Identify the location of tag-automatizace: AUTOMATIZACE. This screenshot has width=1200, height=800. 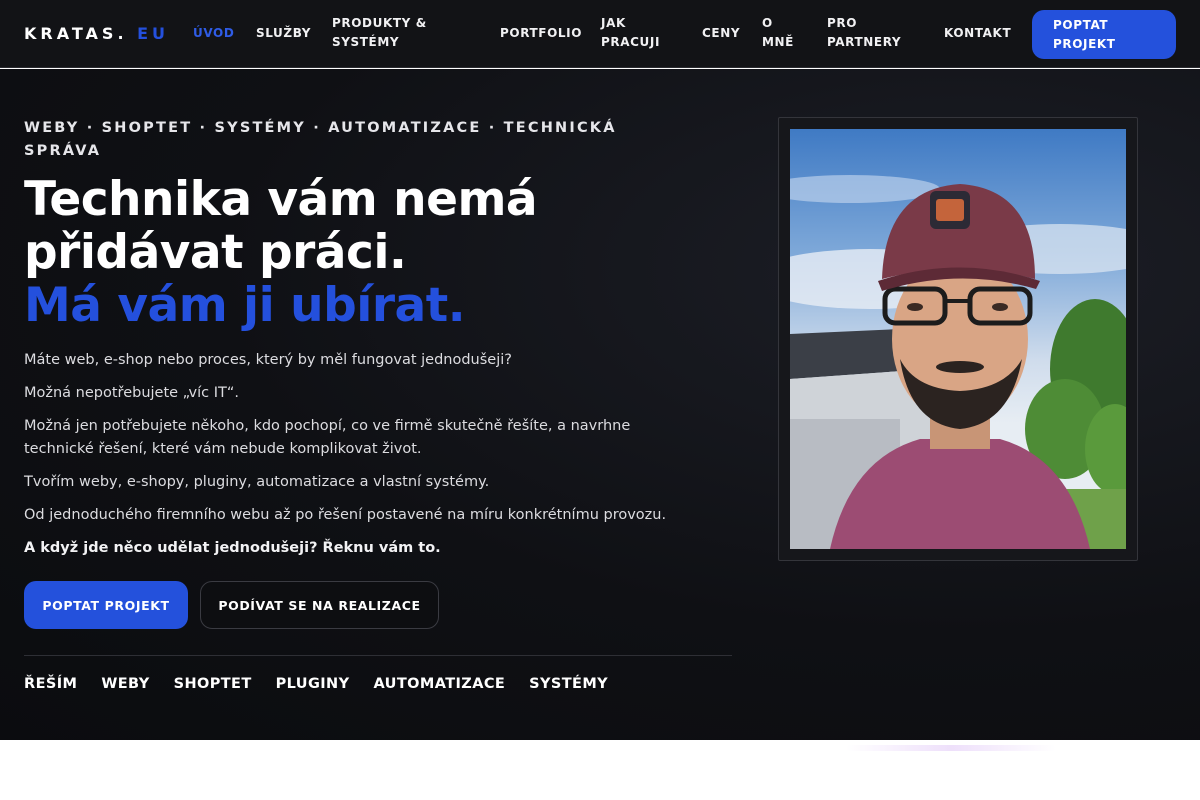
(439, 684).